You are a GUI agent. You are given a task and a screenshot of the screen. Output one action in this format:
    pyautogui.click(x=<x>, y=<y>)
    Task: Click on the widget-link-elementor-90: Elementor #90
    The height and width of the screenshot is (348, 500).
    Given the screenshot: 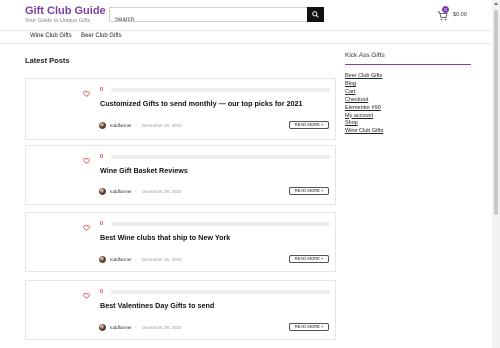 What is the action you would take?
    pyautogui.click(x=364, y=109)
    